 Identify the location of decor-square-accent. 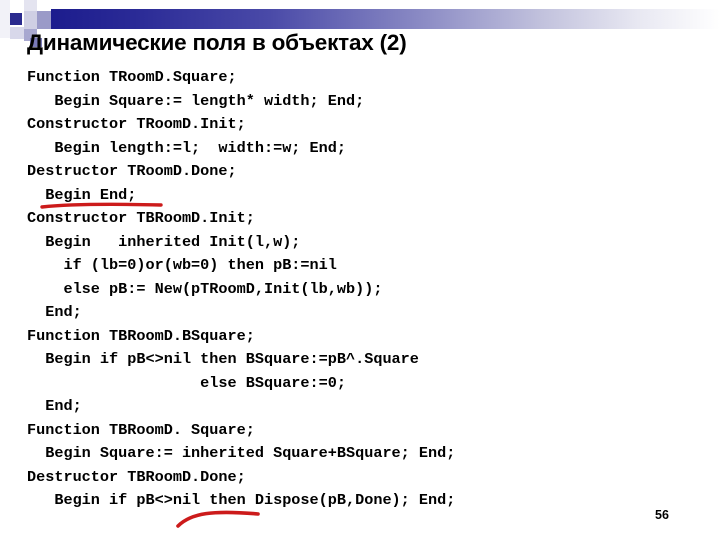
(16, 19).